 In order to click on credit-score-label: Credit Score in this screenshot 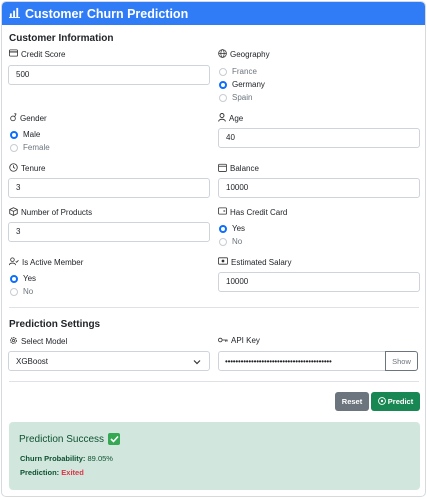, I will do `click(37, 54)`.